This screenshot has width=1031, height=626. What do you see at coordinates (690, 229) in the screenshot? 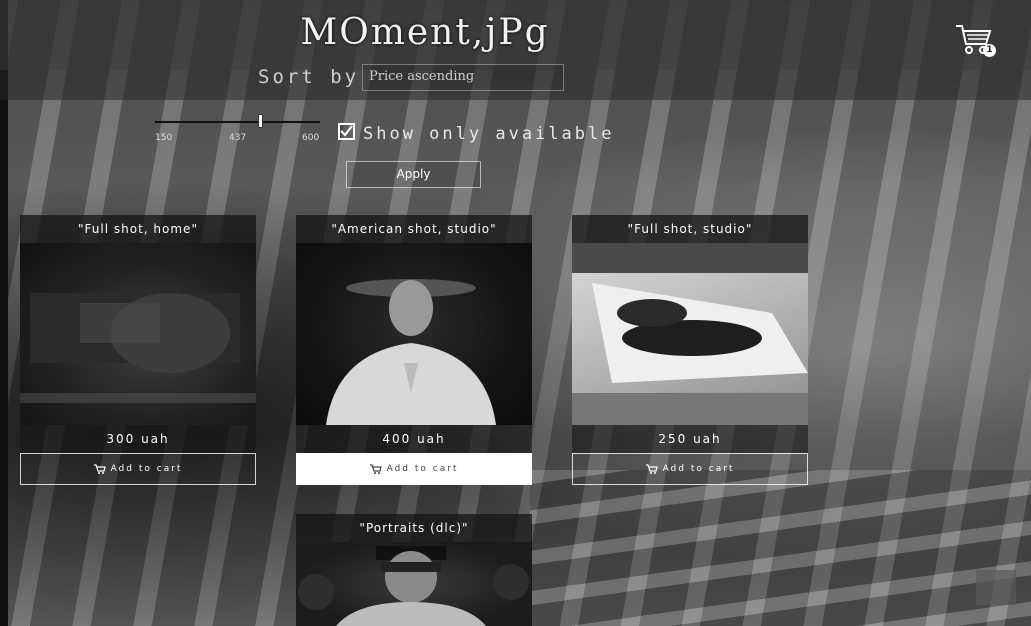
I see `product-title: "Full shot, studio"` at bounding box center [690, 229].